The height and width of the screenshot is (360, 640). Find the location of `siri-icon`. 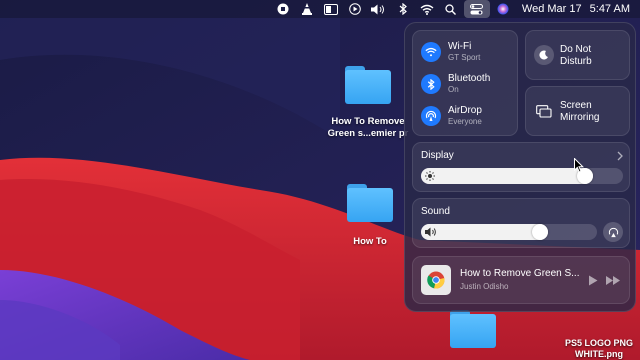

siri-icon is located at coordinates (503, 9).